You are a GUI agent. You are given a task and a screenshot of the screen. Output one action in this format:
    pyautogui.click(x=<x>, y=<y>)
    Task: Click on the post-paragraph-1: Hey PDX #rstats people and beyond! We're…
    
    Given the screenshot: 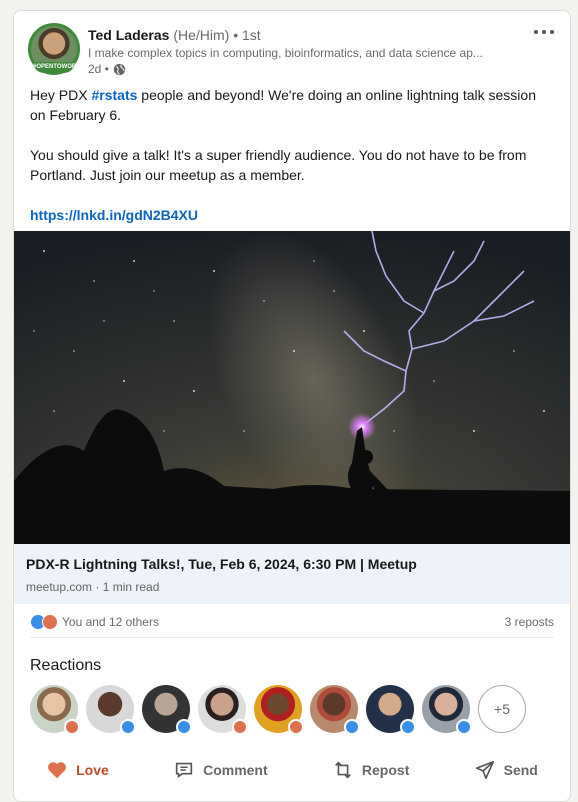 What is the action you would take?
    pyautogui.click(x=283, y=105)
    